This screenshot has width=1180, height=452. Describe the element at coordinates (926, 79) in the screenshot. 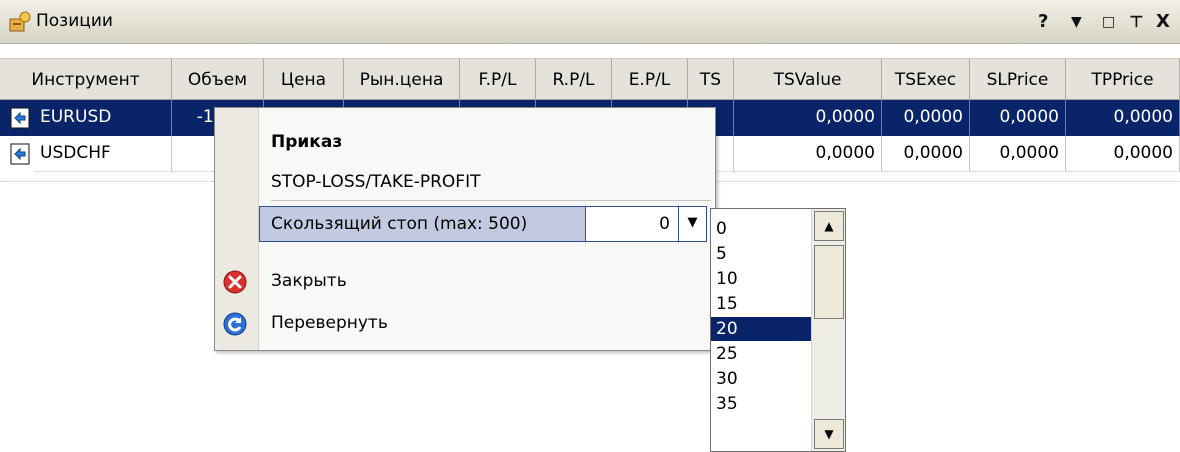

I see `col-tsexec: TSExec` at that location.